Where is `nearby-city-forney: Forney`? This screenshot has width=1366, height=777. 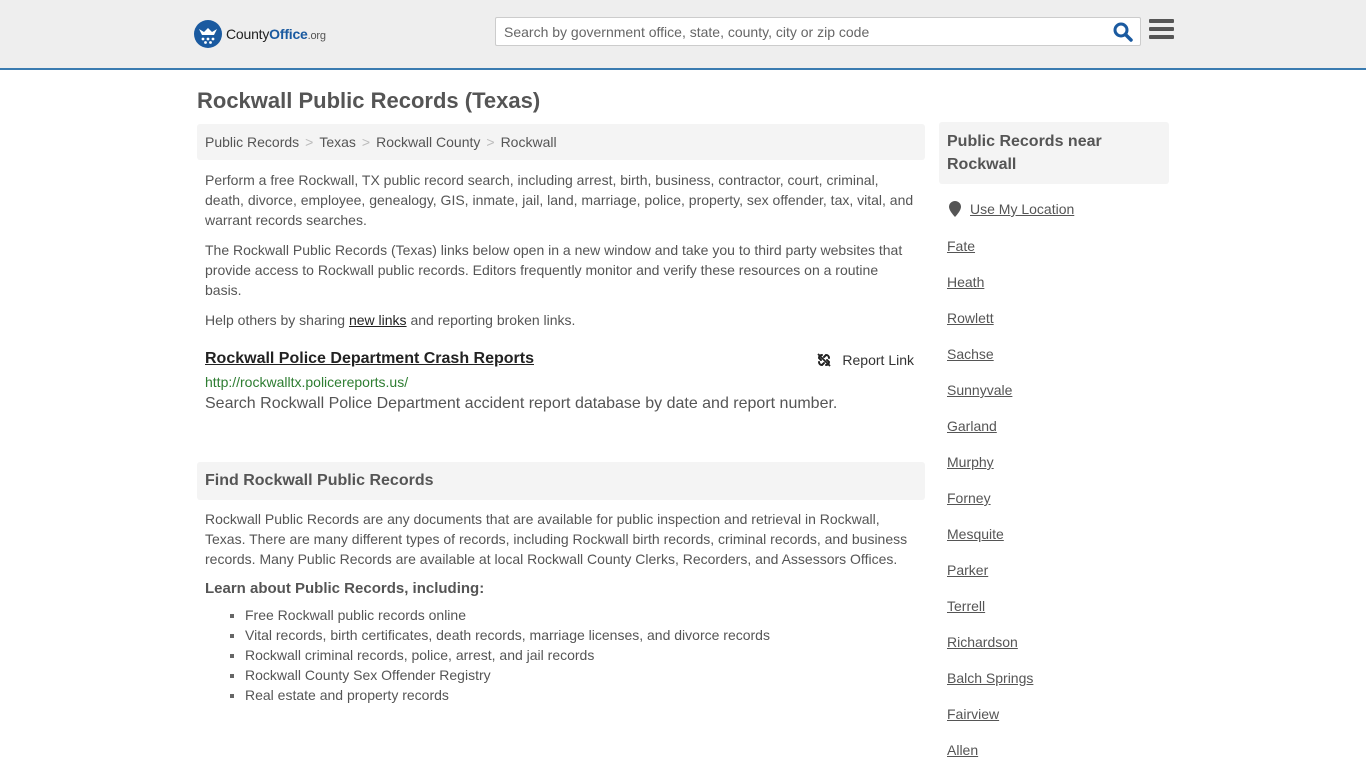 nearby-city-forney: Forney is located at coordinates (990, 507).